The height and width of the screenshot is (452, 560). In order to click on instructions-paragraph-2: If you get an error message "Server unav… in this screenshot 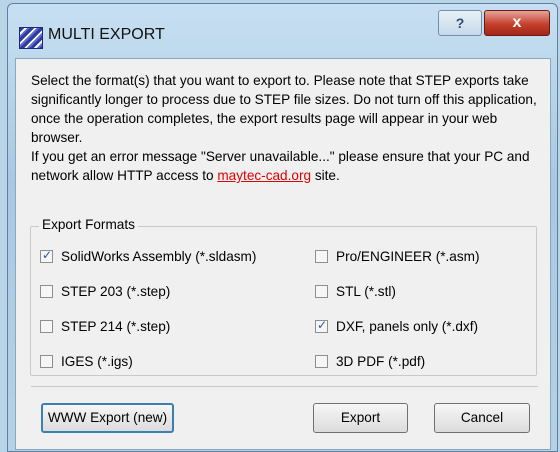, I will do `click(286, 166)`.